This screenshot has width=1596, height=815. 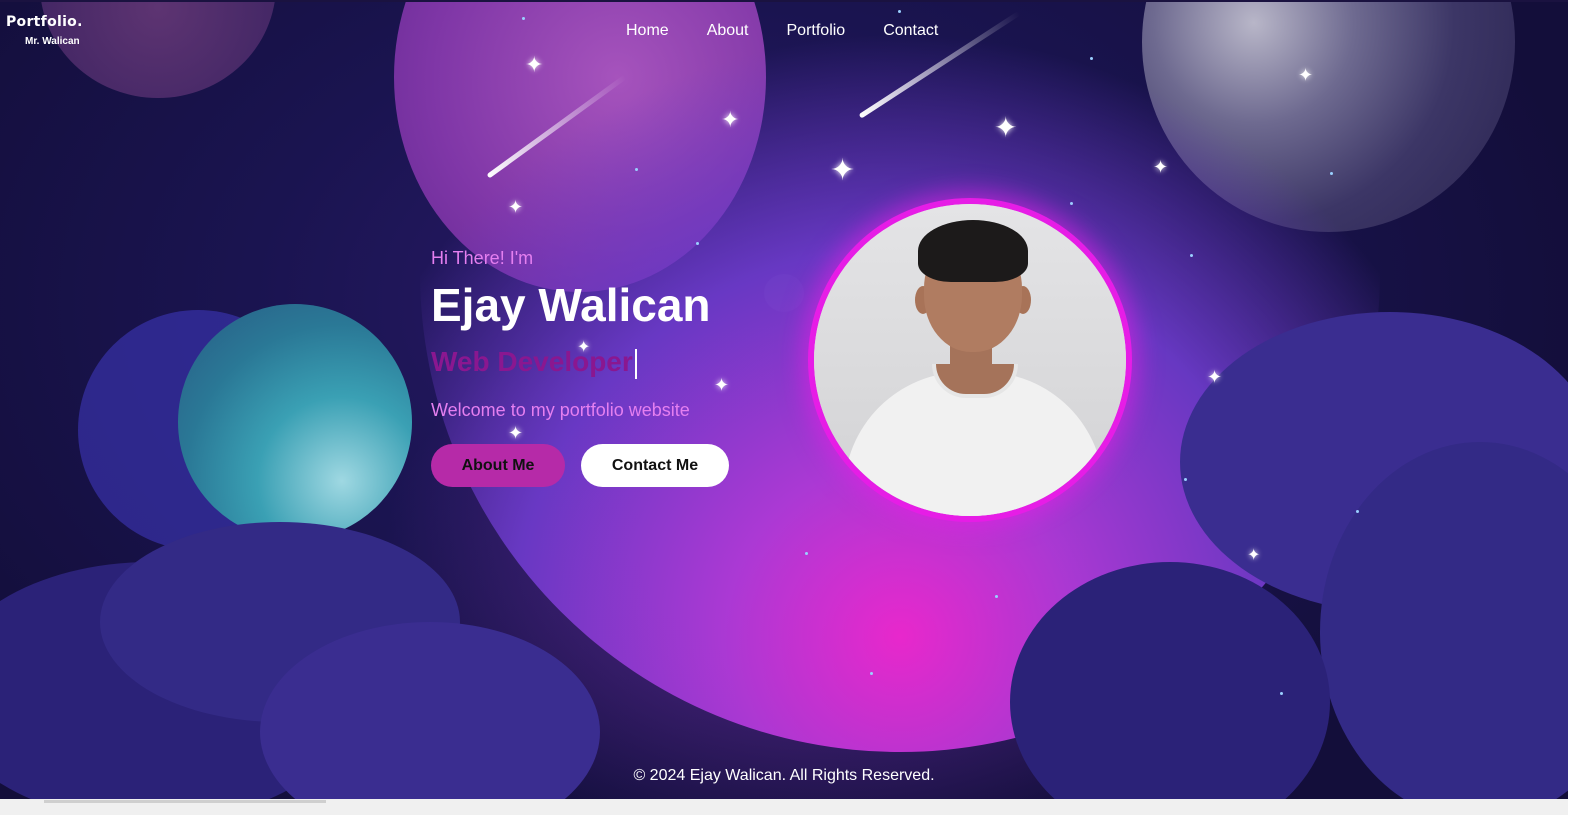 What do you see at coordinates (560, 410) in the screenshot?
I see `hero-welcome: Welcome to my portfolio website` at bounding box center [560, 410].